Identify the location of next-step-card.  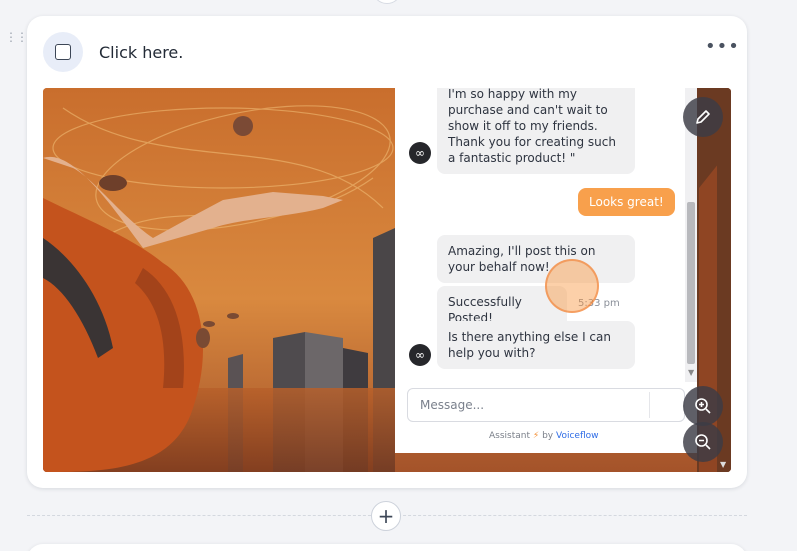
(387, 547).